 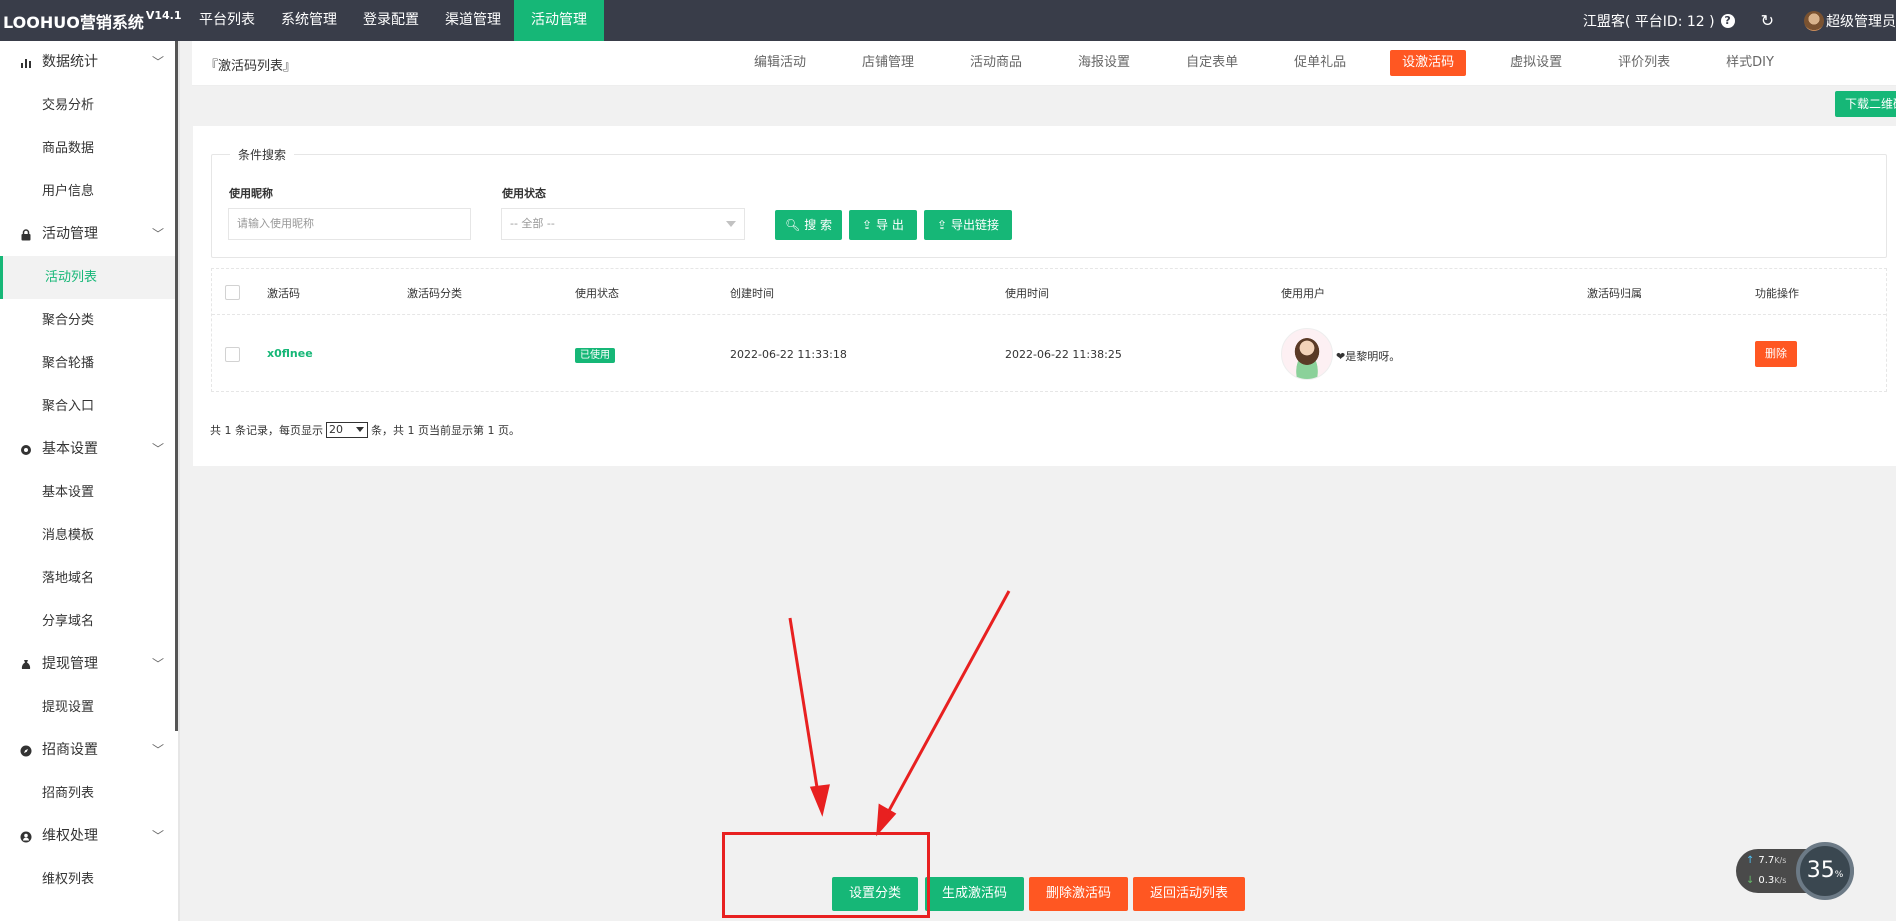 What do you see at coordinates (1027, 293) in the screenshot?
I see `col-used: 使用时间` at bounding box center [1027, 293].